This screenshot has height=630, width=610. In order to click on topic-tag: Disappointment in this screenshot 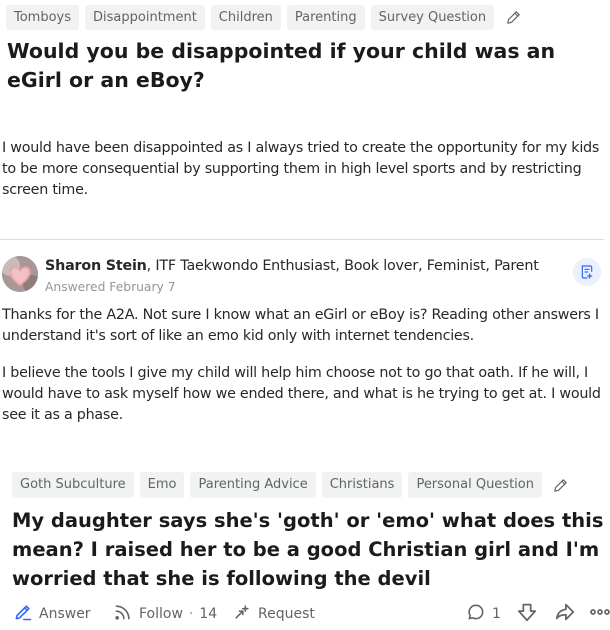, I will do `click(145, 17)`.